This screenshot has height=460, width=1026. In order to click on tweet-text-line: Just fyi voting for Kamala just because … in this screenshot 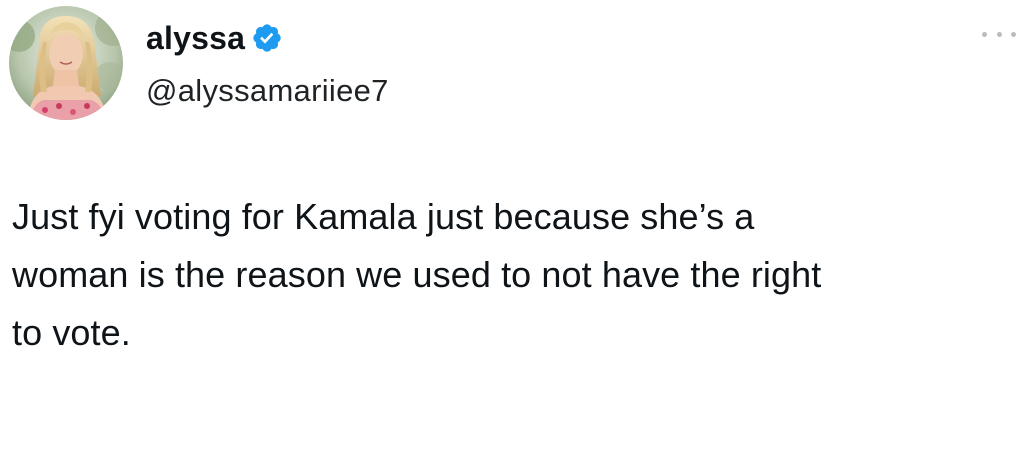, I will do `click(383, 216)`.